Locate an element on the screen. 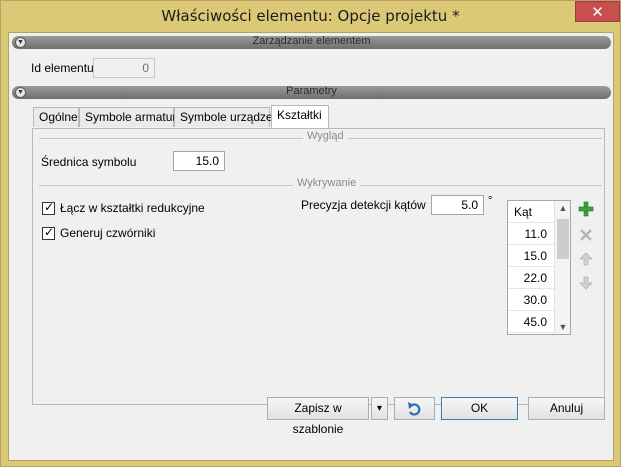  plus-icon is located at coordinates (586, 209).